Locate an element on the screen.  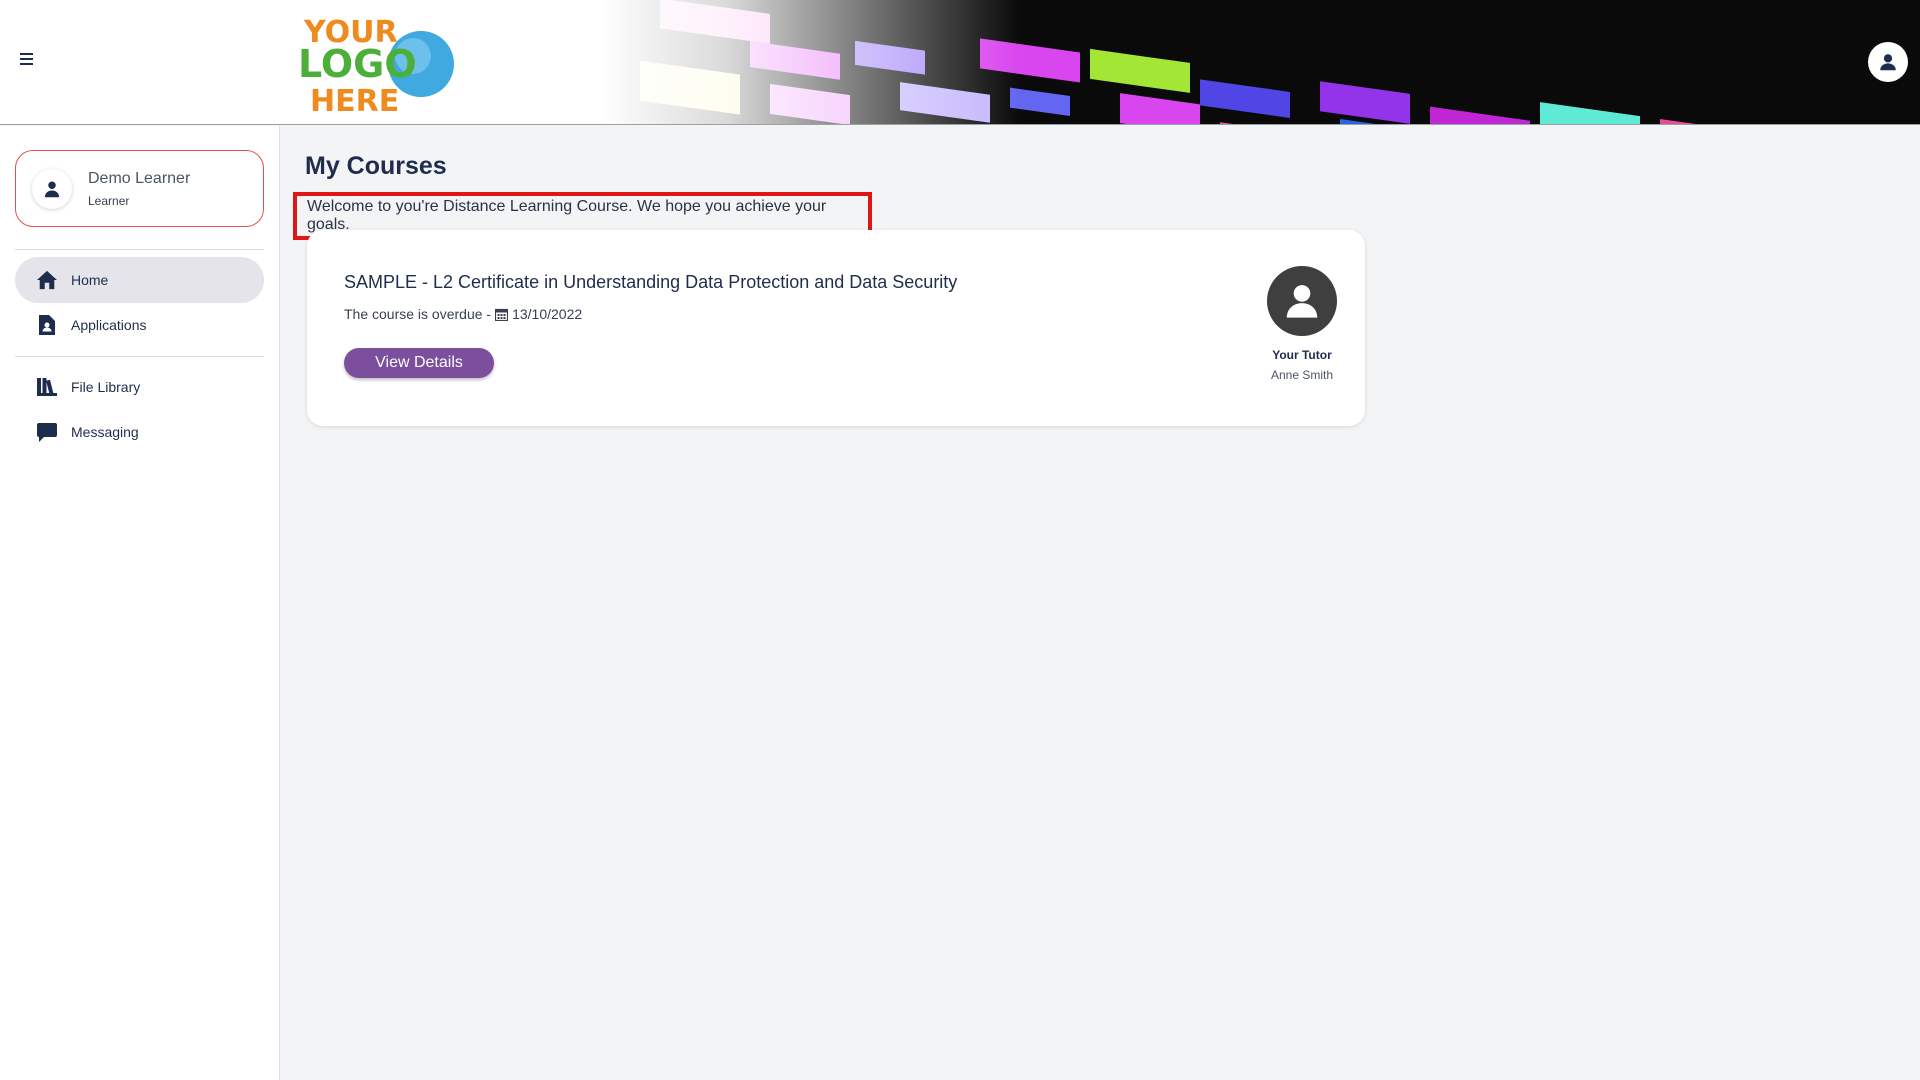
hamburger-icon is located at coordinates (30, 61).